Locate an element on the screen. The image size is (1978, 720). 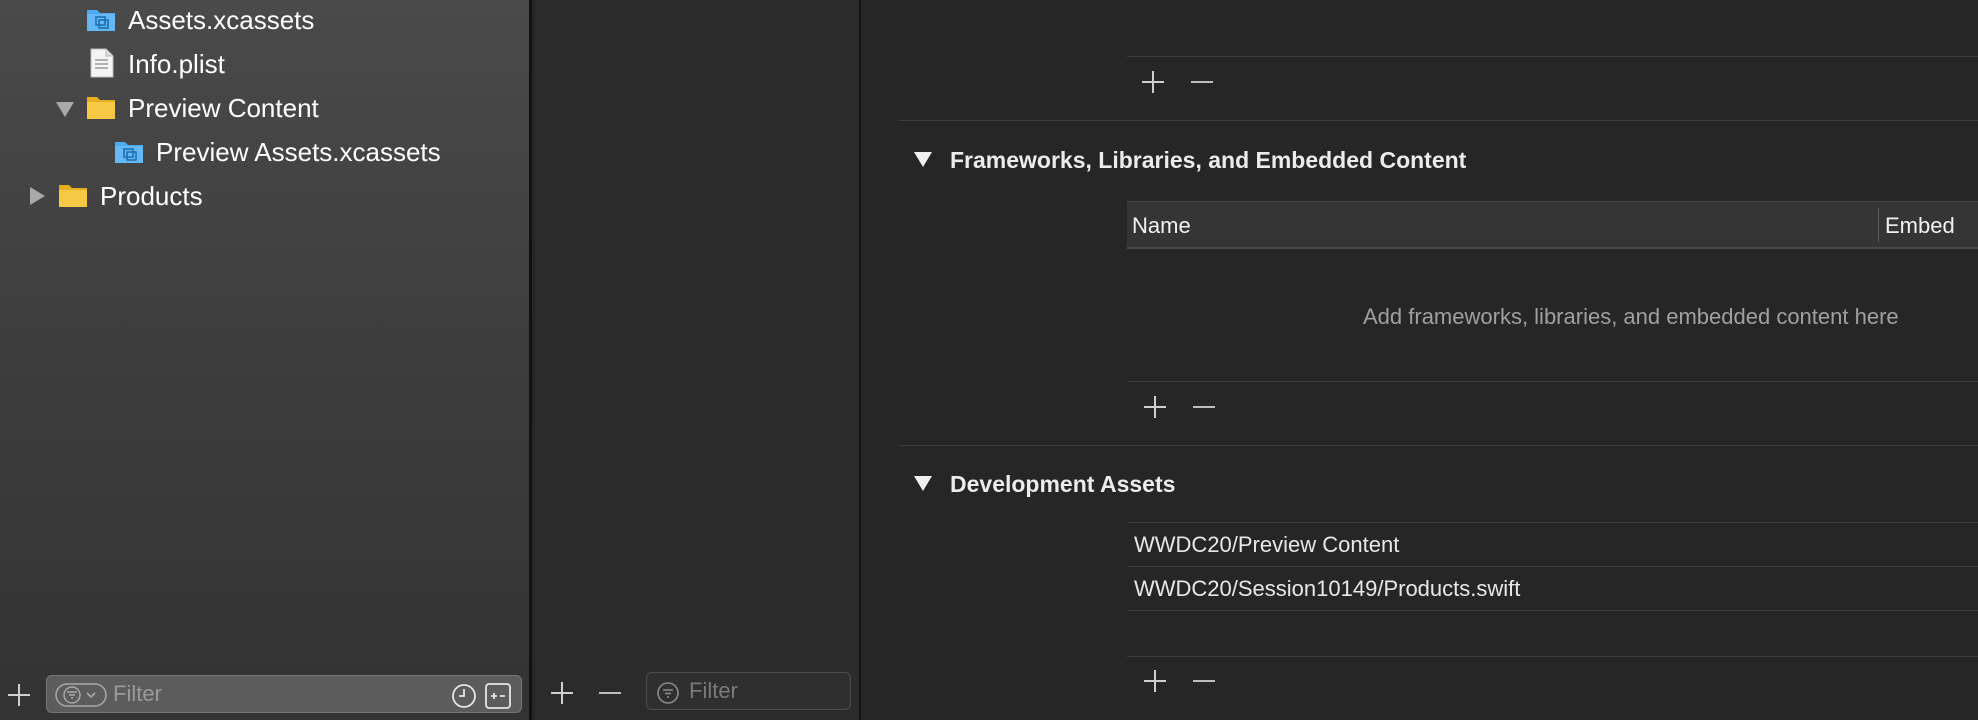
navigator-item-label: Info.plist is located at coordinates (176, 63).